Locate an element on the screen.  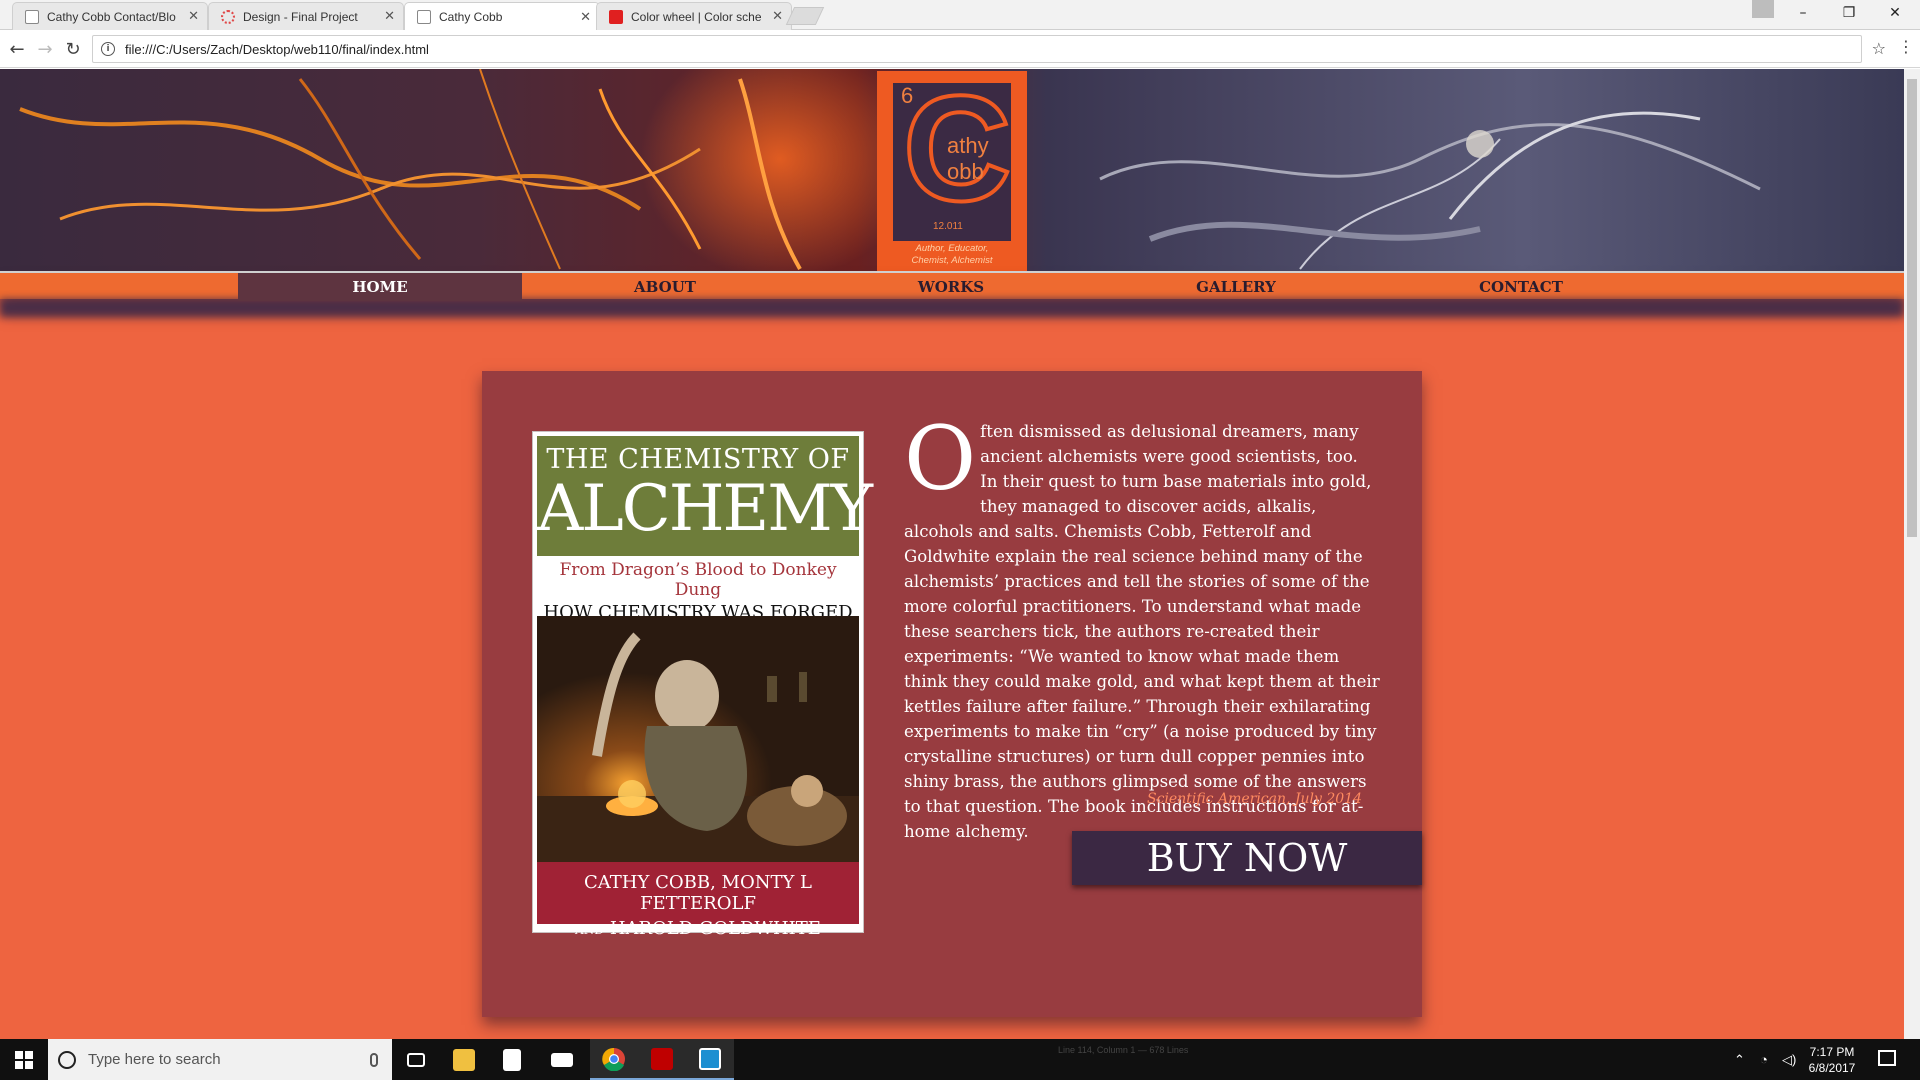
taskbar-search-box: Type here to search is located at coordinates (220, 1059).